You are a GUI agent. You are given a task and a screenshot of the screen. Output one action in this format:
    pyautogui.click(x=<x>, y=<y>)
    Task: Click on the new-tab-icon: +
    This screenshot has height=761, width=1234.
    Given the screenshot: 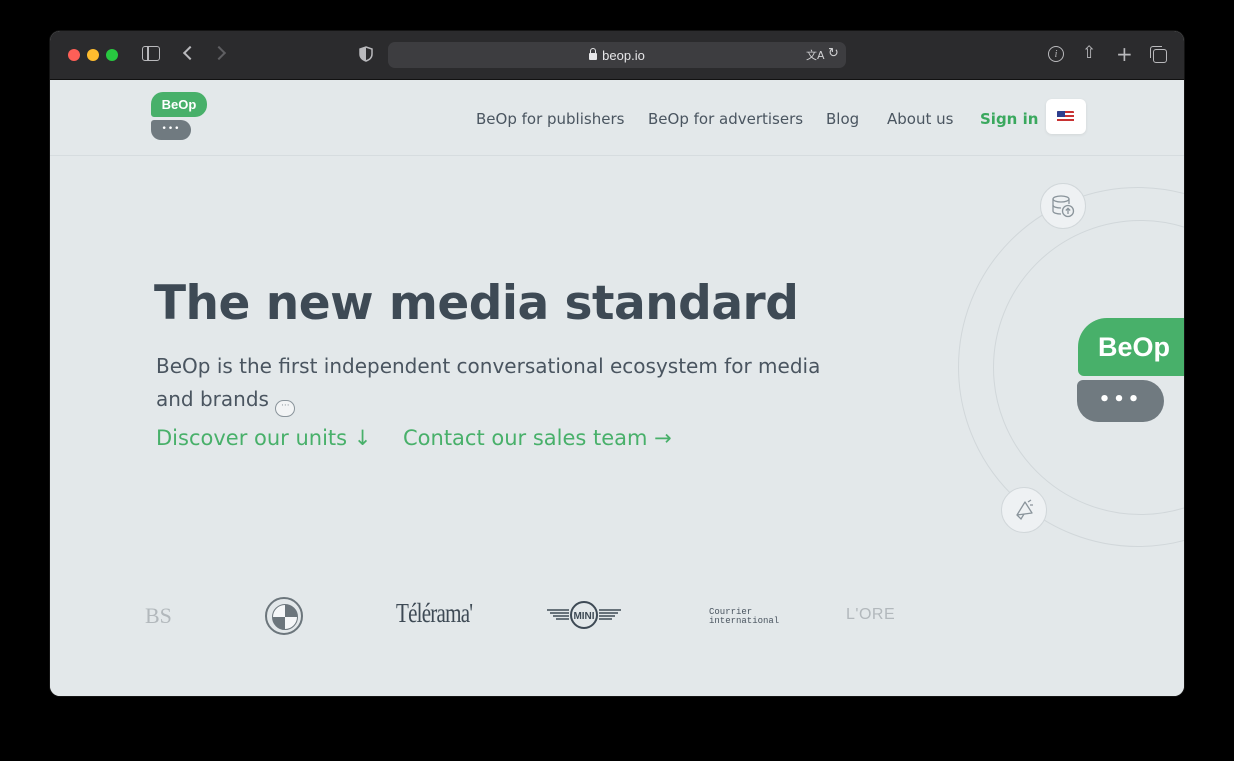 What is the action you would take?
    pyautogui.click(x=1124, y=54)
    